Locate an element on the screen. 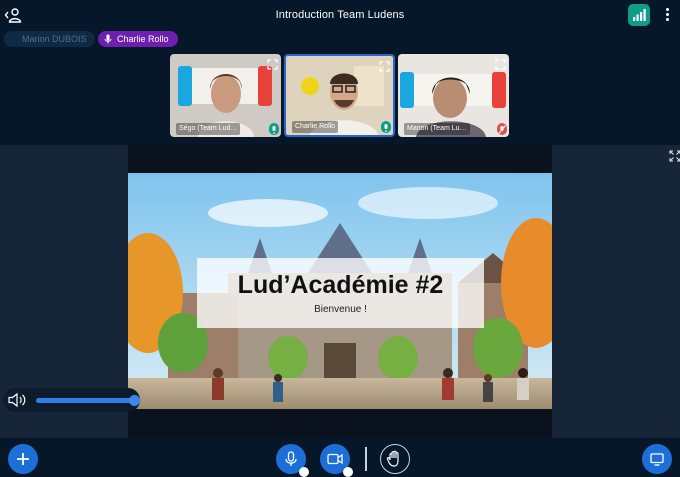 The image size is (680, 477). hand-icon is located at coordinates (392, 458).